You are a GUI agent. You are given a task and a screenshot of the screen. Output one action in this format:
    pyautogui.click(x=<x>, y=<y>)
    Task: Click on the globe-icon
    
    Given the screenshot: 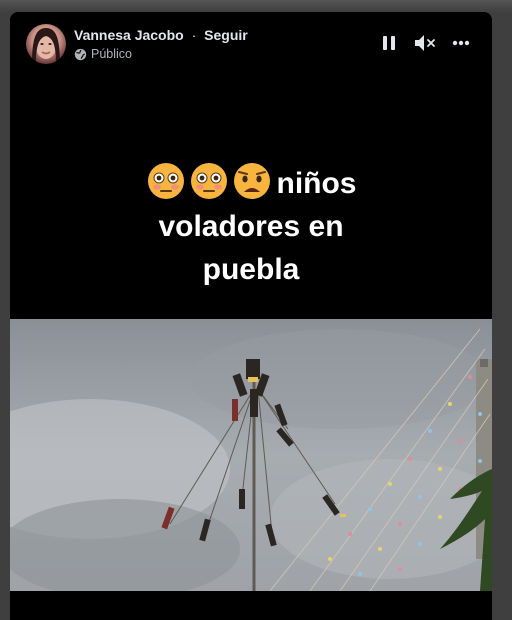 What is the action you would take?
    pyautogui.click(x=80, y=54)
    